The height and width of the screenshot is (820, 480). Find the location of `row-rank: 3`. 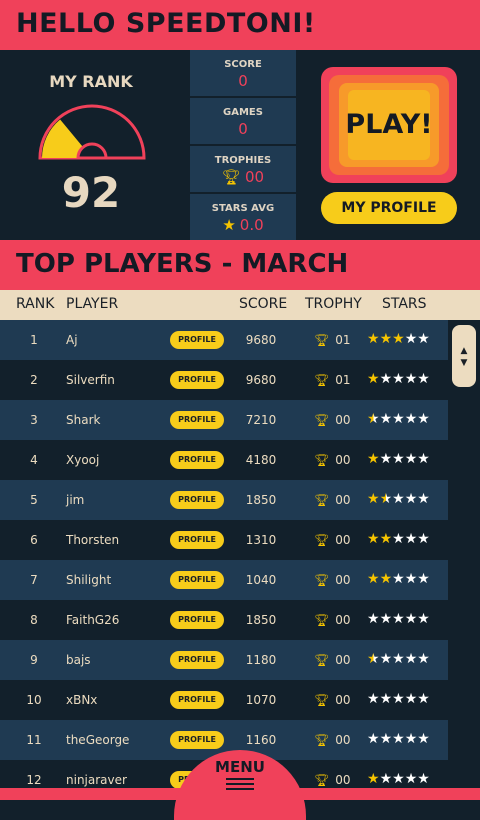

row-rank: 3 is located at coordinates (34, 420).